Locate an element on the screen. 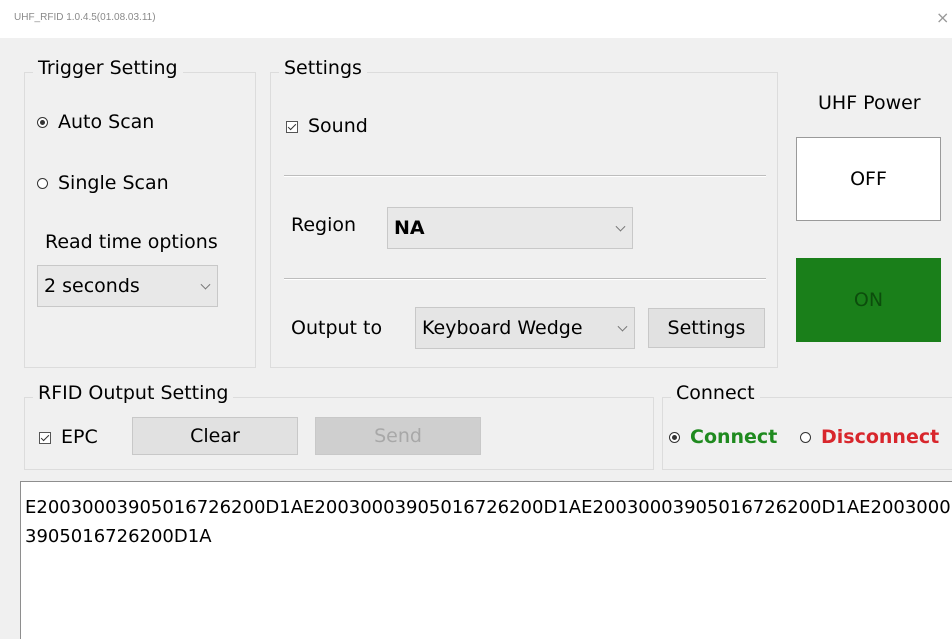 This screenshot has height=639, width=952. sound-checkbox: Sound is located at coordinates (327, 126).